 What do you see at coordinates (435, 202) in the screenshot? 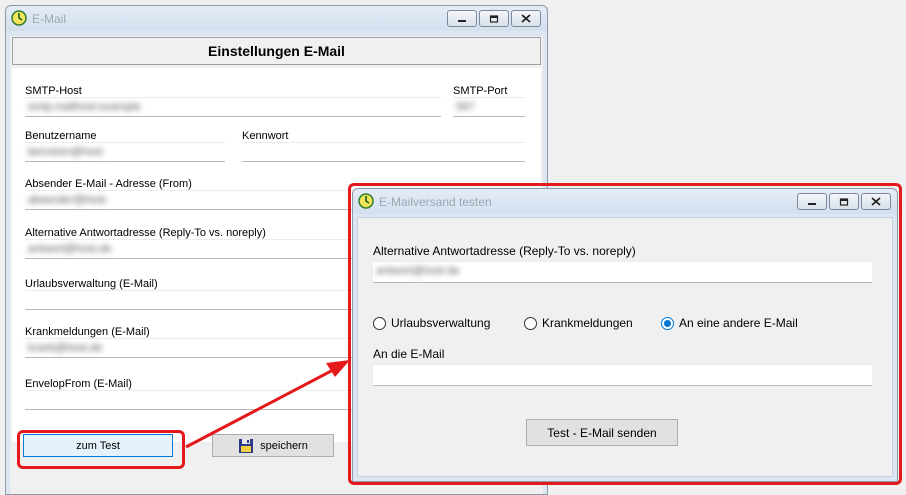
I see `dialog-title: E-Mailversand testen` at bounding box center [435, 202].